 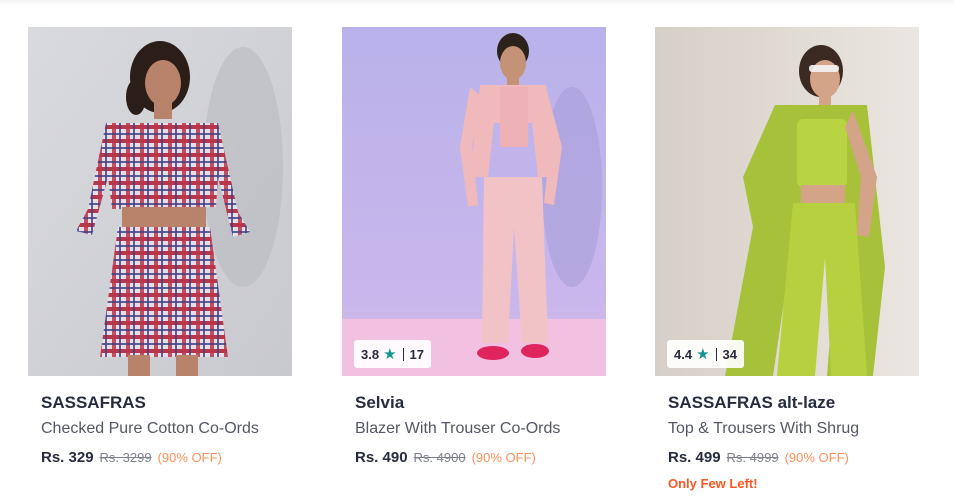 I want to click on product-name: Checked Pure Cotton Co-Ords, so click(x=166, y=429).